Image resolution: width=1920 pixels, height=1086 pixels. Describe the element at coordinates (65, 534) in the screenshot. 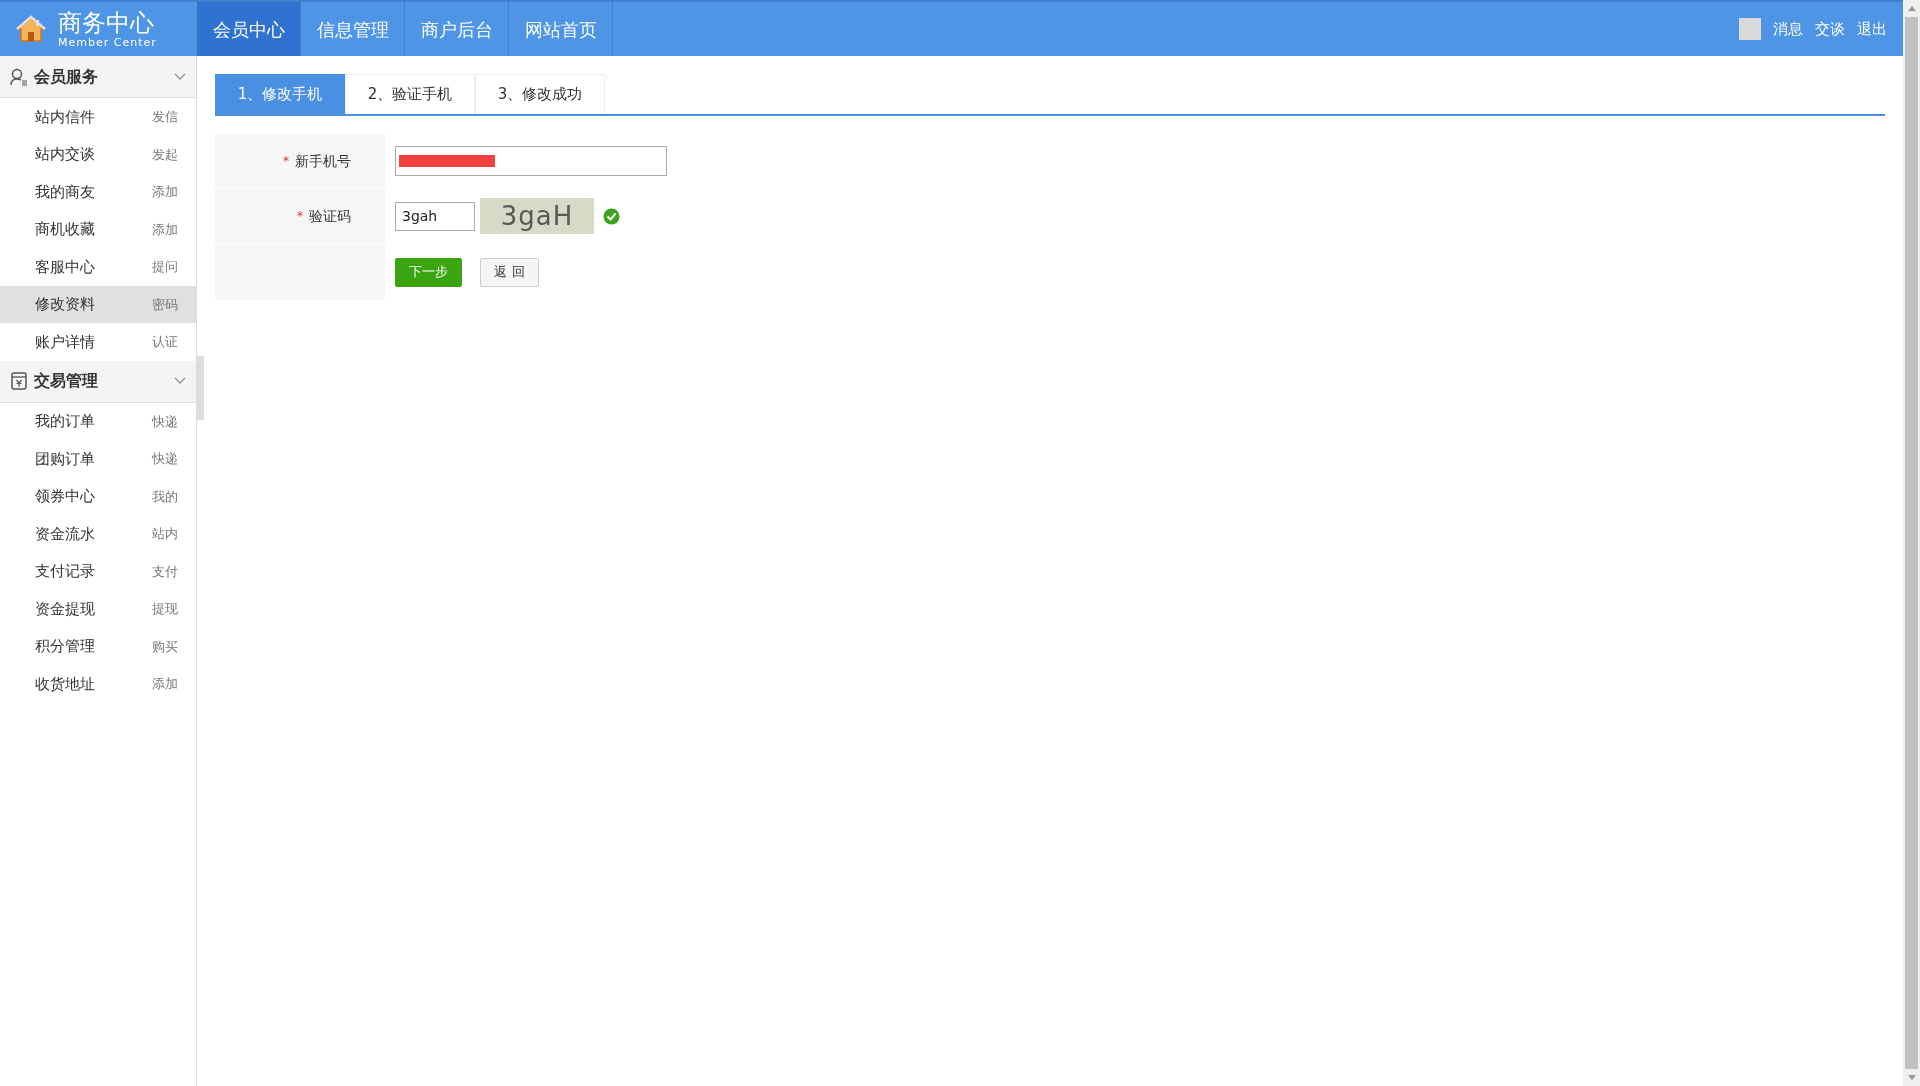

I see `item-label: 资金流水` at that location.